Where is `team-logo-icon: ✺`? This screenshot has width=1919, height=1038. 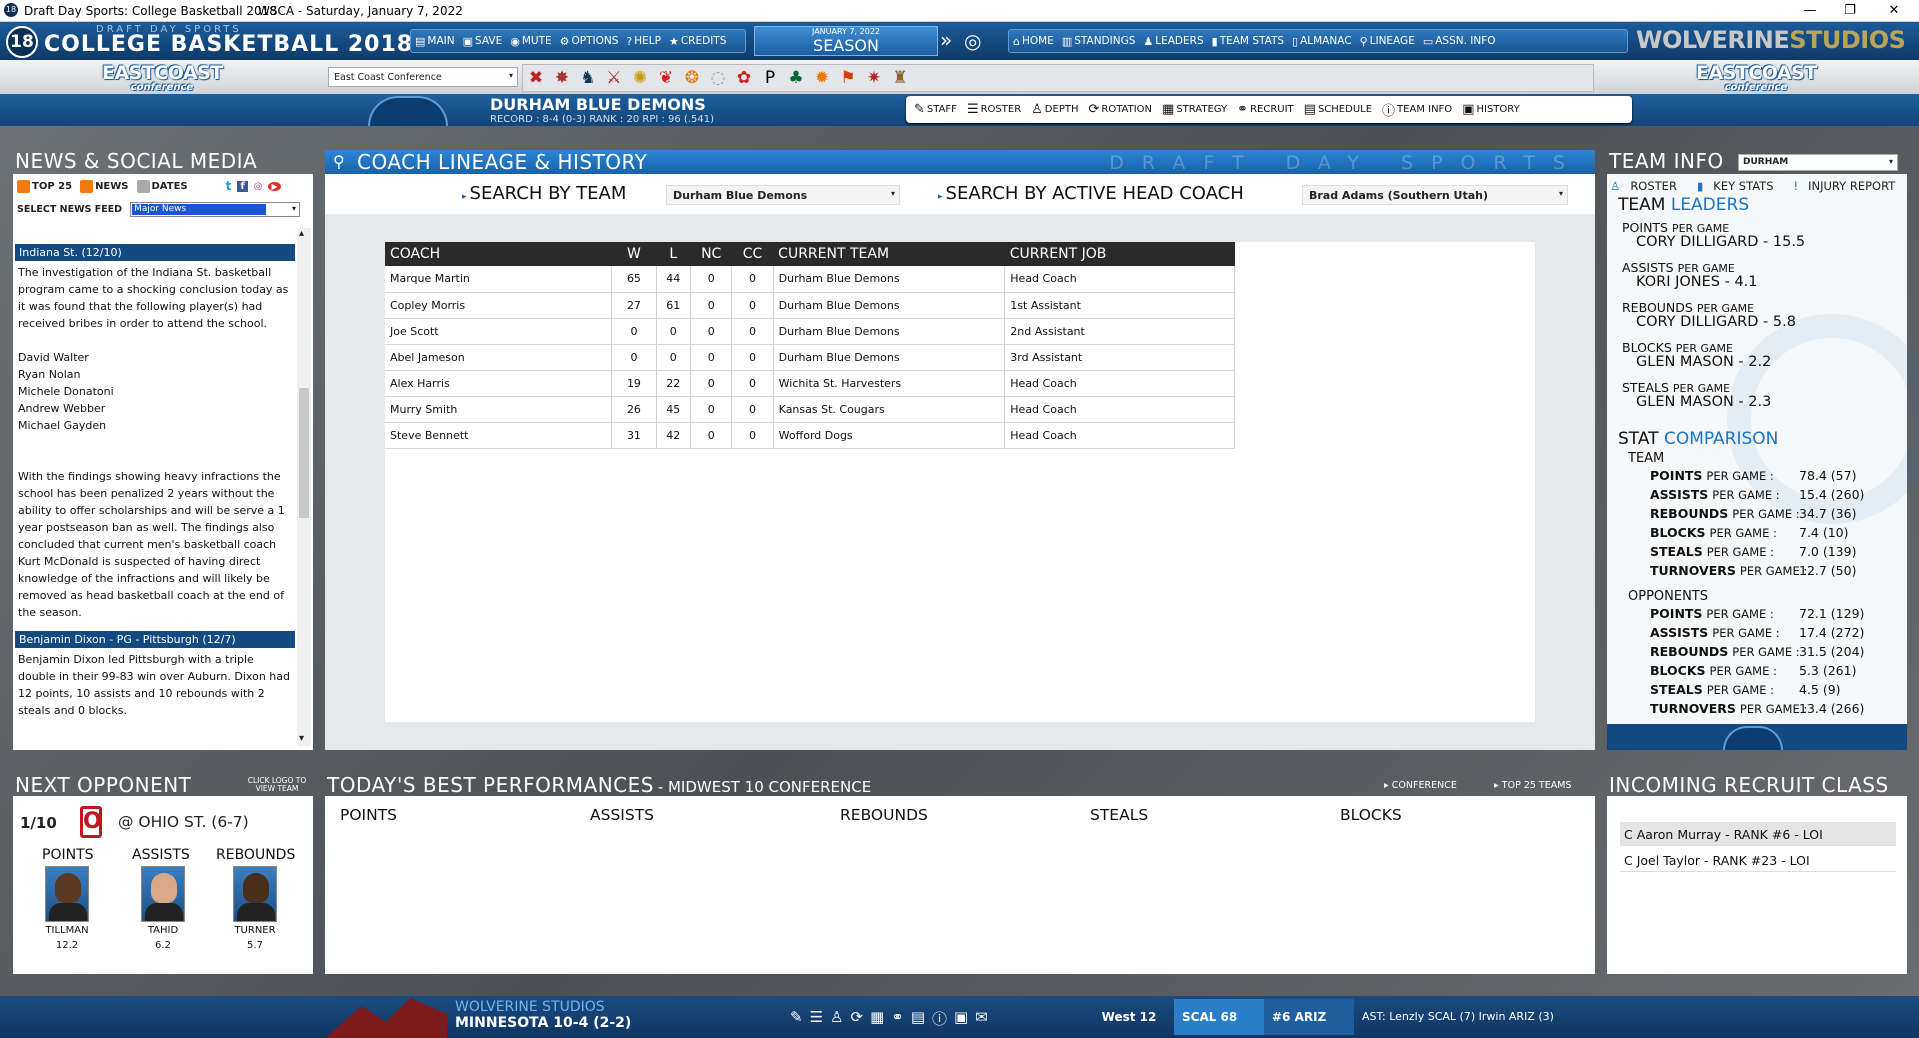
team-logo-icon: ✺ is located at coordinates (640, 78).